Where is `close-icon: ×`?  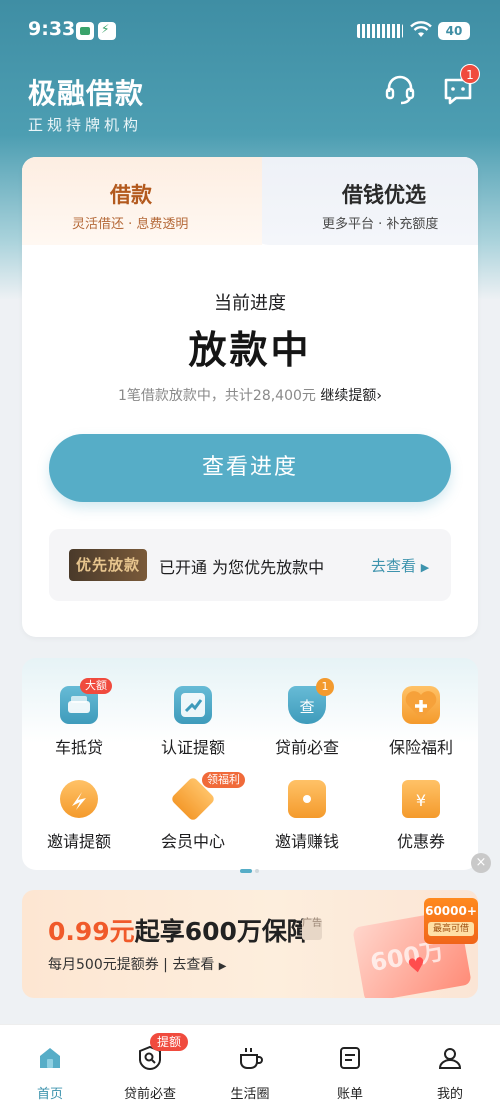
close-icon: × is located at coordinates (481, 863).